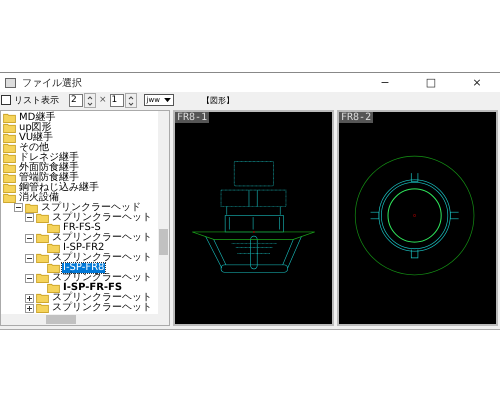 This screenshot has width=500, height=400. What do you see at coordinates (34, 147) in the screenshot?
I see `tree-item: その他` at bounding box center [34, 147].